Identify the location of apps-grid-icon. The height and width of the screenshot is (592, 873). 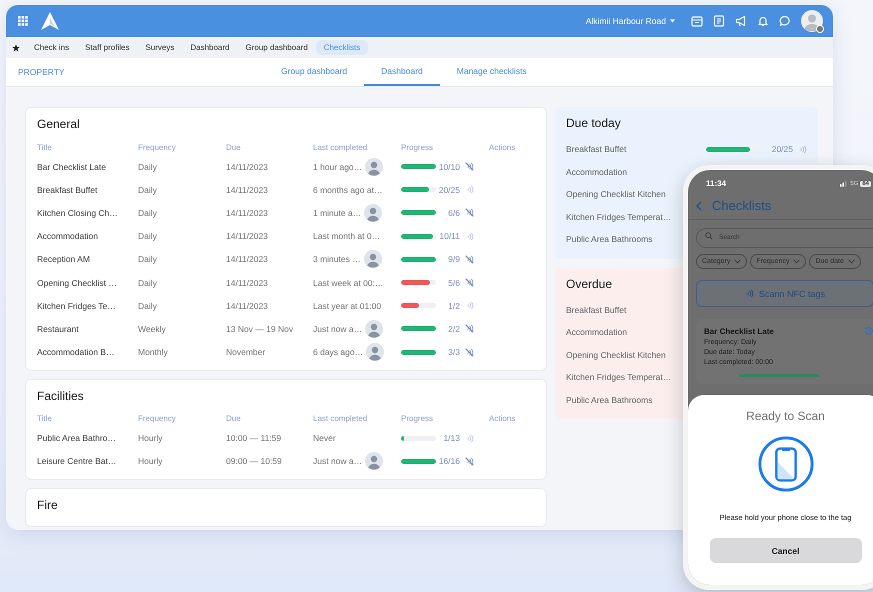
(23, 21).